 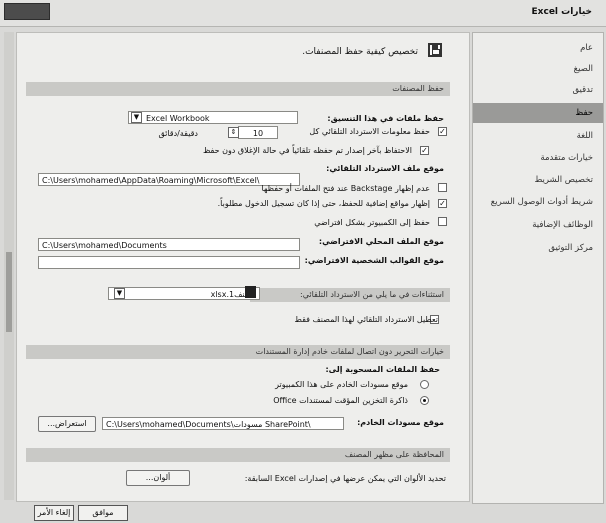 What do you see at coordinates (178, 118) in the screenshot?
I see `save-format-value: Excel Workbook` at bounding box center [178, 118].